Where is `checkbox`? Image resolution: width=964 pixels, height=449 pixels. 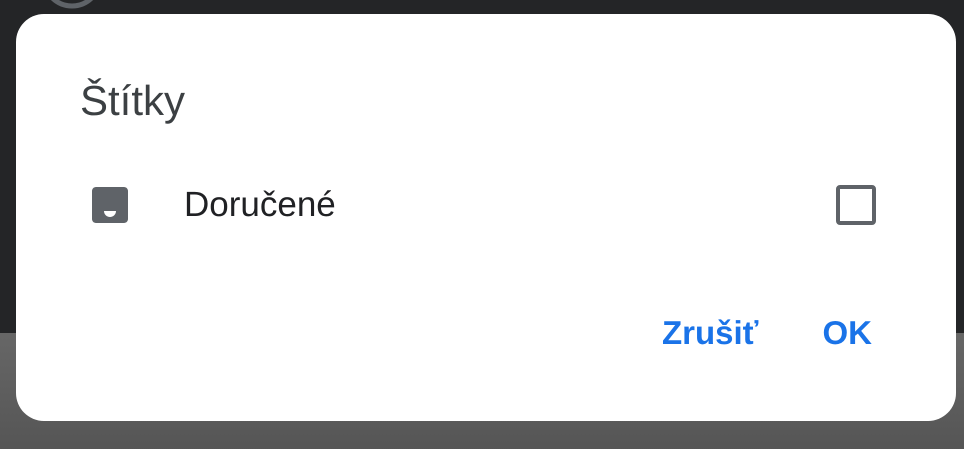 checkbox is located at coordinates (856, 205).